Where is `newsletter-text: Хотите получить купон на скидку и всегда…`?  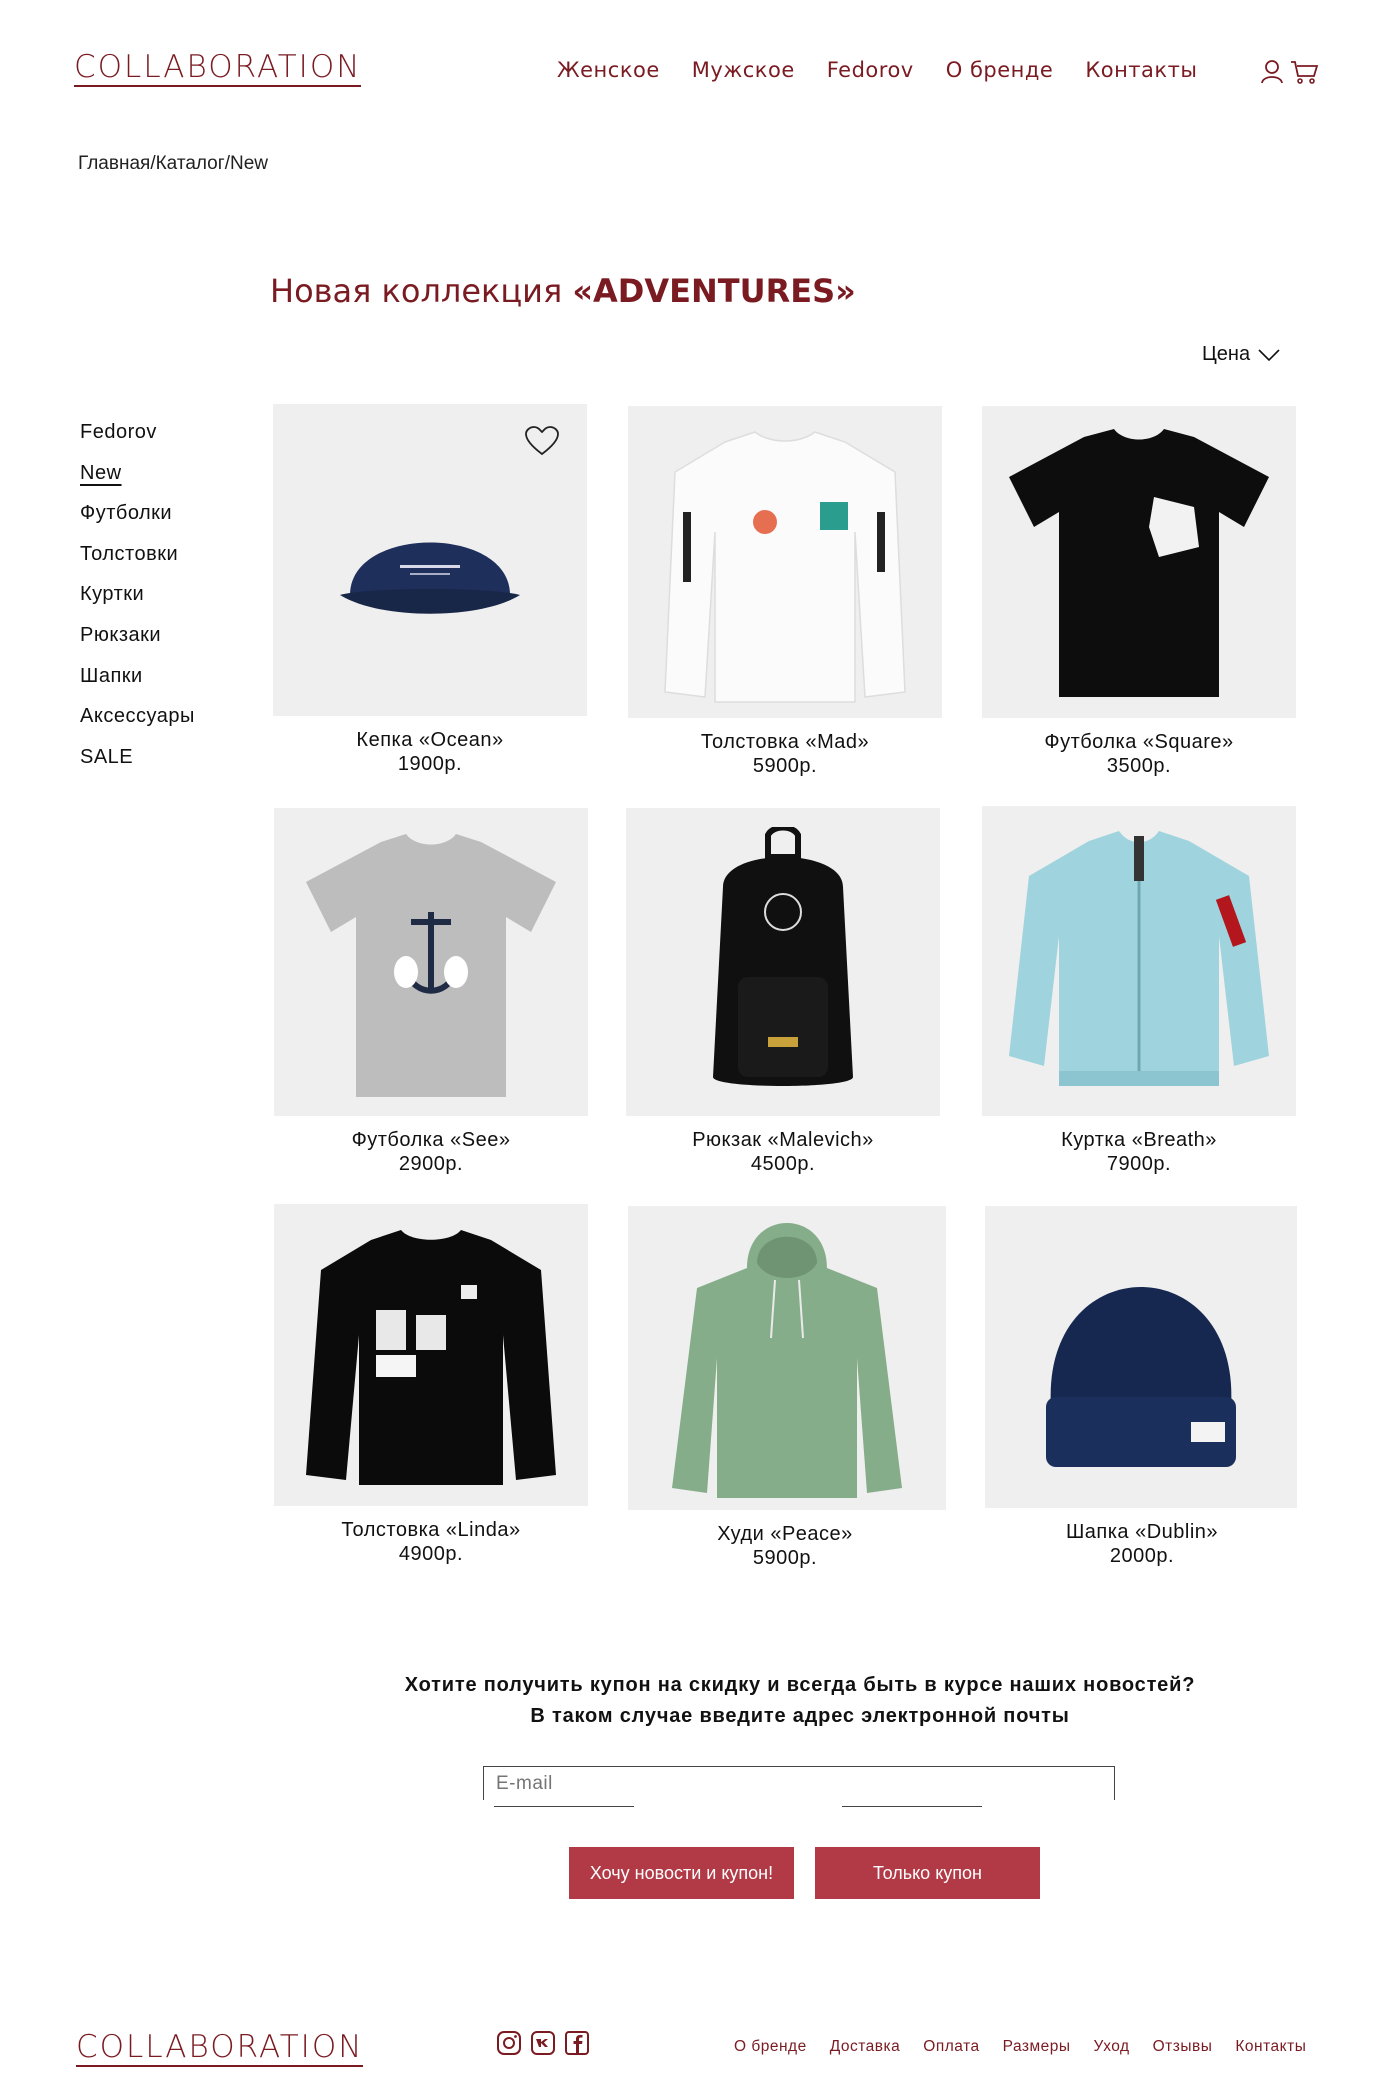 newsletter-text: Хотите получить купон на скидку и всегда… is located at coordinates (800, 1701).